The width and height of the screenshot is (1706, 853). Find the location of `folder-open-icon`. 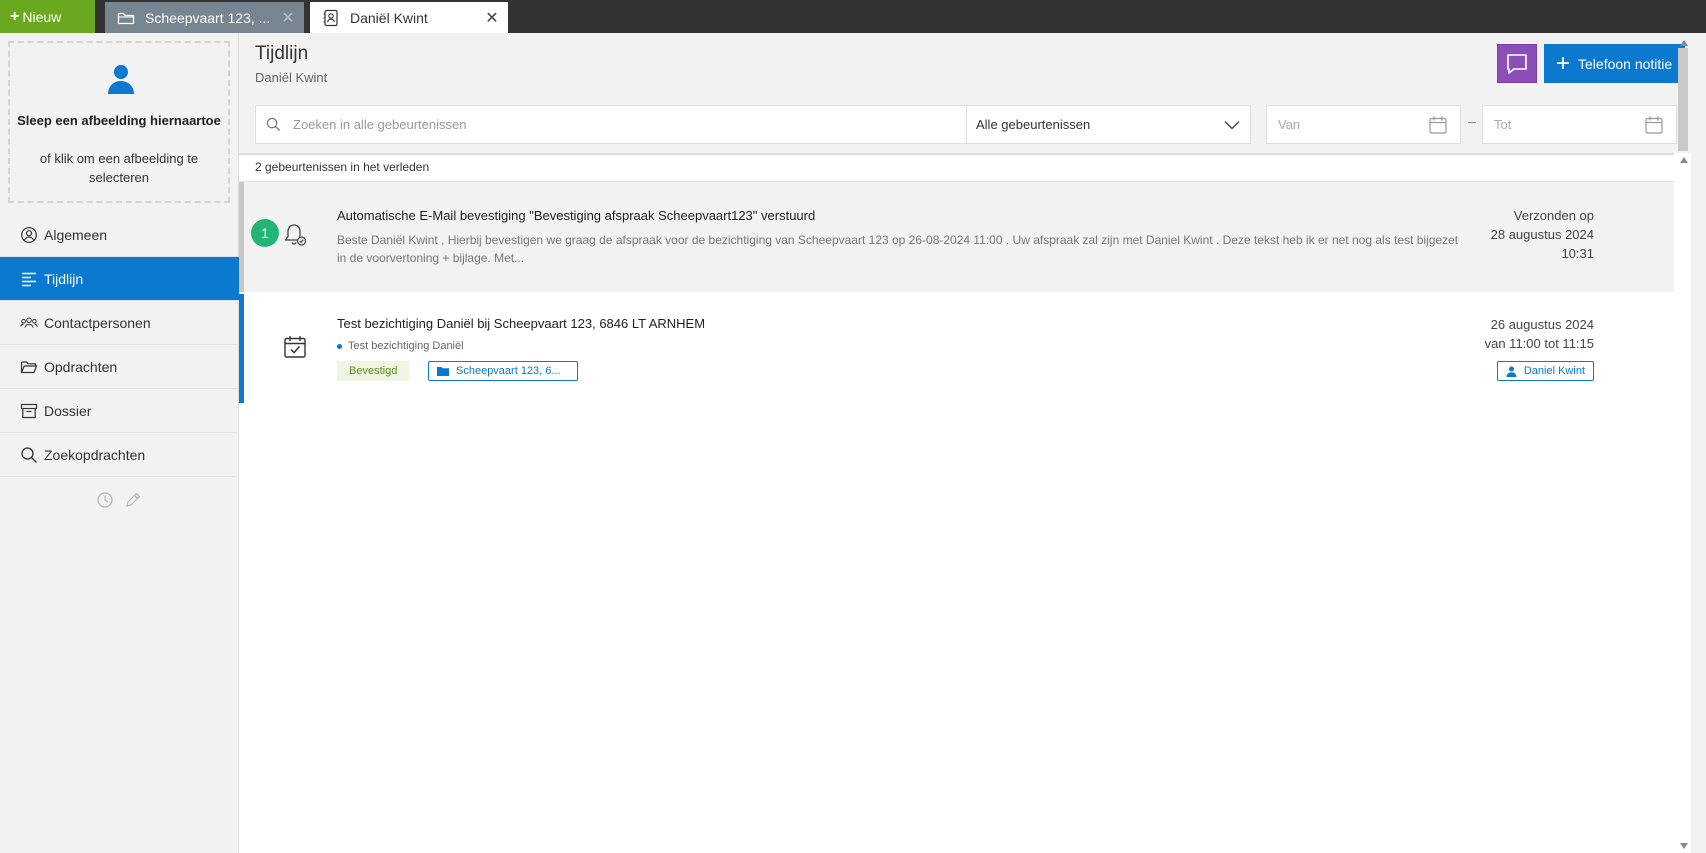

folder-open-icon is located at coordinates (29, 366).